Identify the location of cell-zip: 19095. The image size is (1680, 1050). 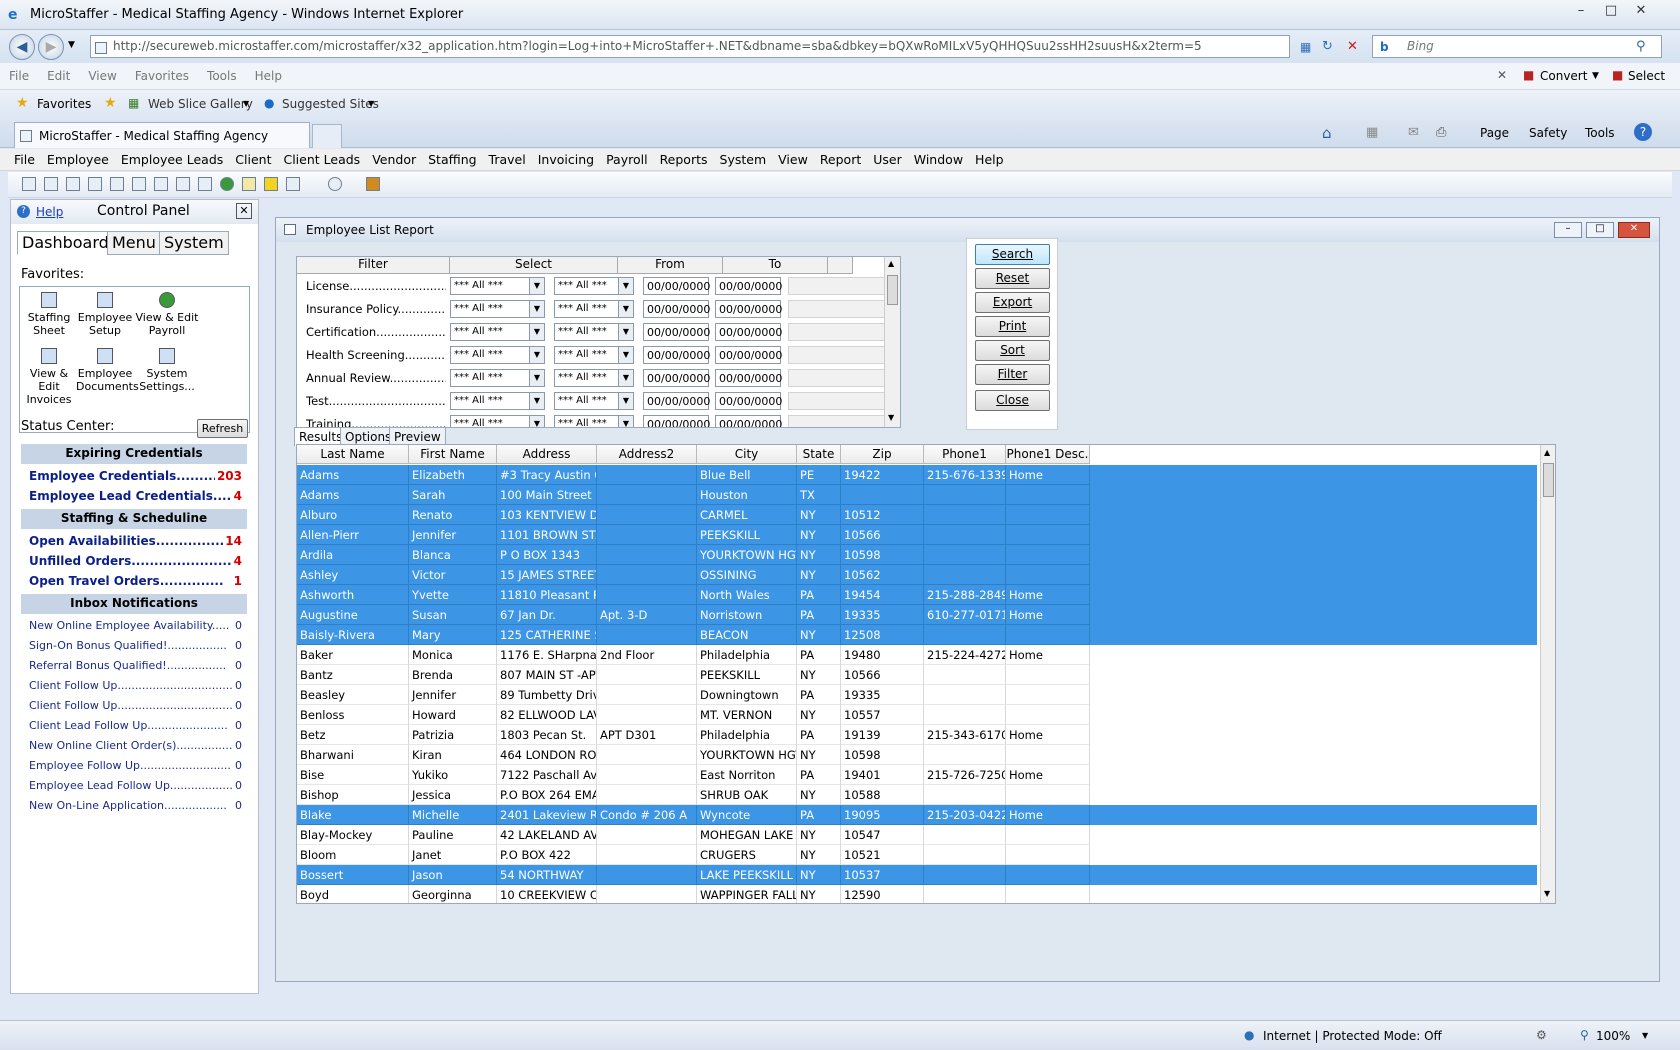
(882, 815).